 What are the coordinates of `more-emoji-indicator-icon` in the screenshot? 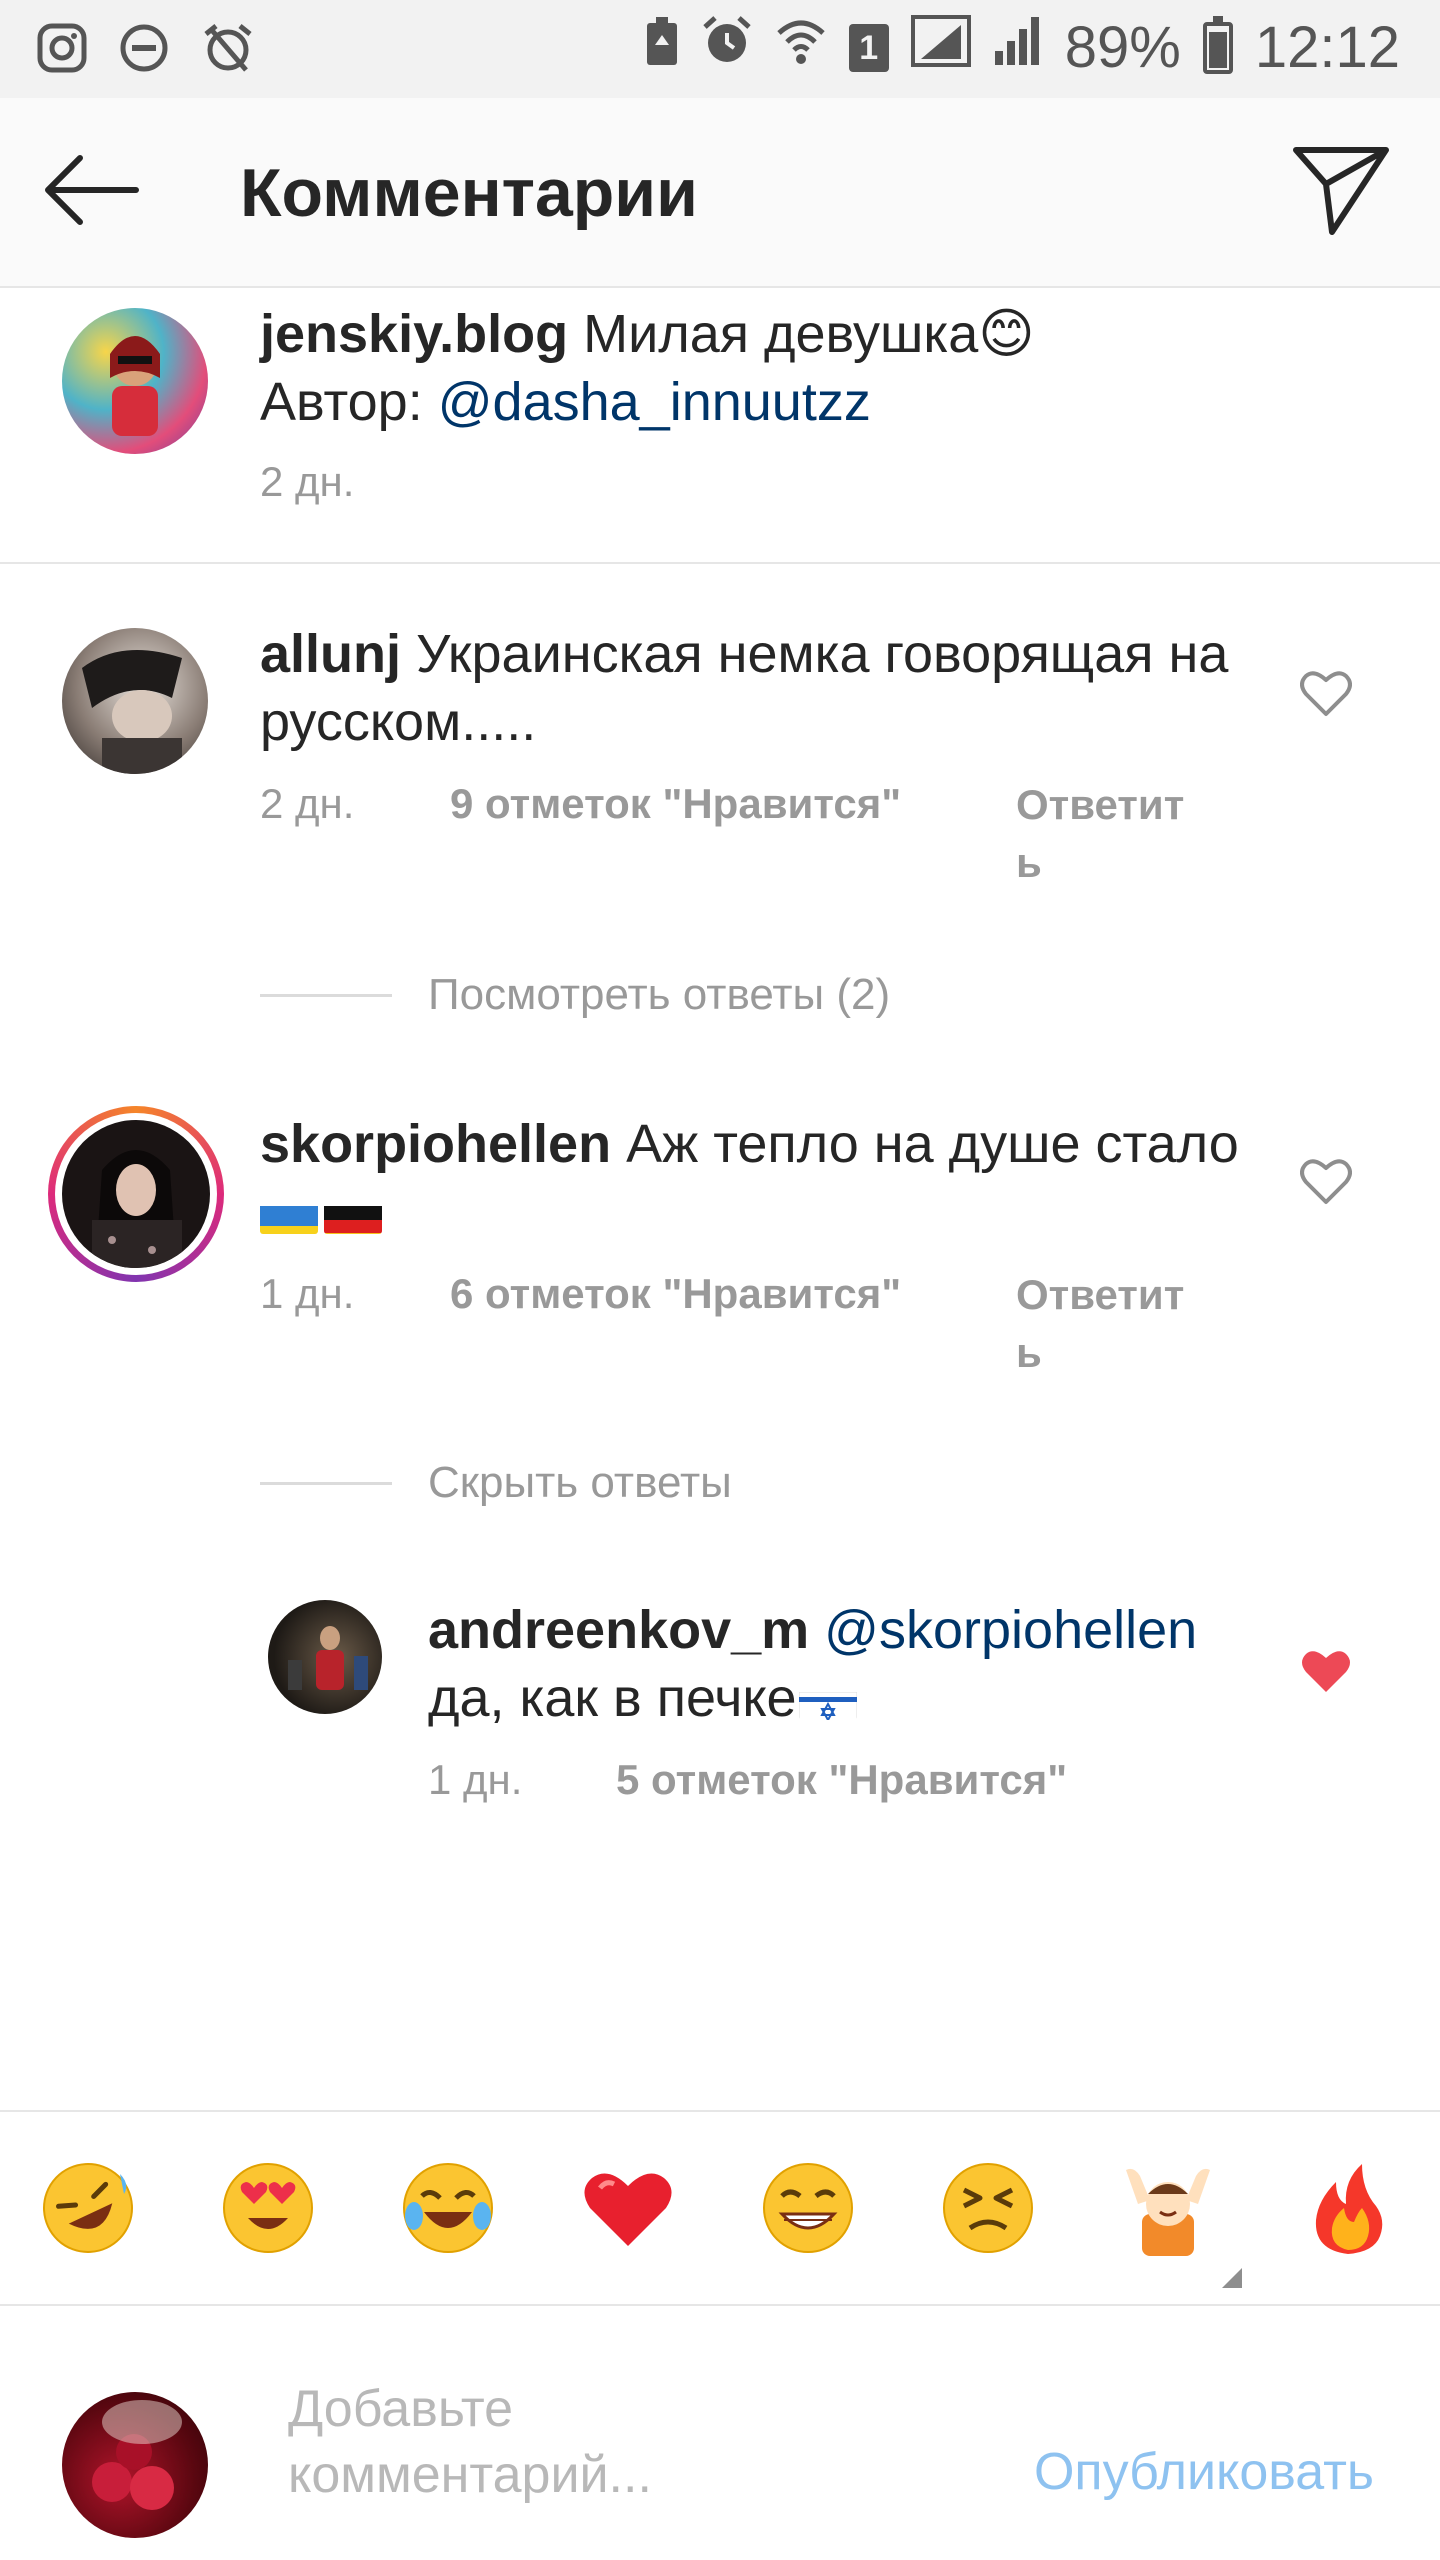 It's located at (1232, 2280).